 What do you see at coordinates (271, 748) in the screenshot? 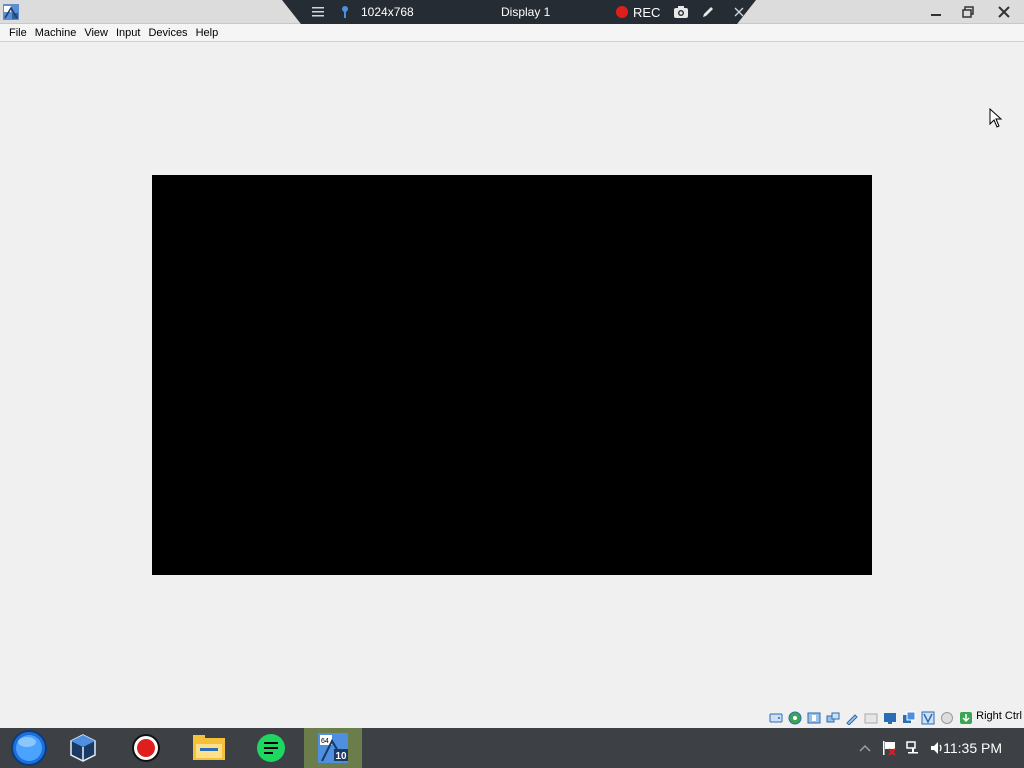
I see `notes-icon` at bounding box center [271, 748].